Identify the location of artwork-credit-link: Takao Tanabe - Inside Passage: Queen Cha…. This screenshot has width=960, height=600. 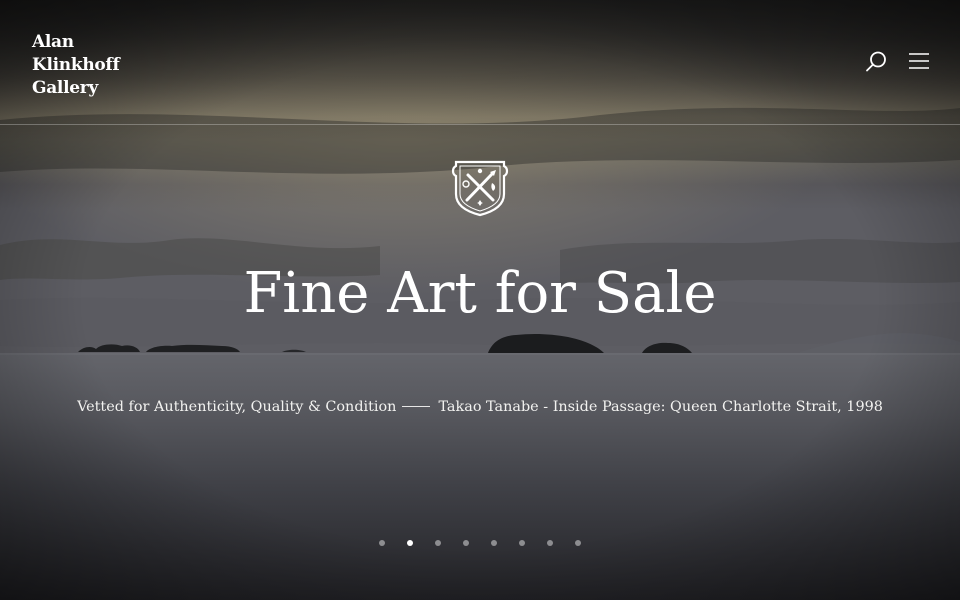
(660, 407).